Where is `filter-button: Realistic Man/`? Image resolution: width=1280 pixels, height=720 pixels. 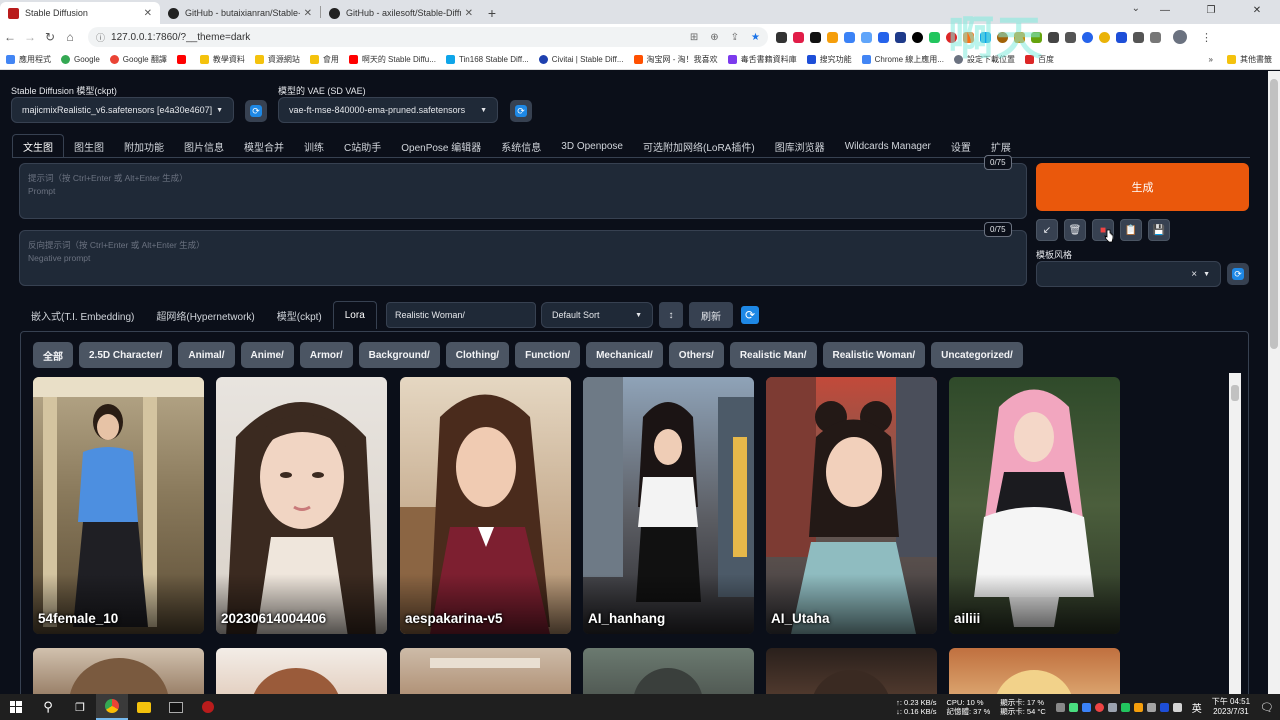 filter-button: Realistic Man/ is located at coordinates (773, 355).